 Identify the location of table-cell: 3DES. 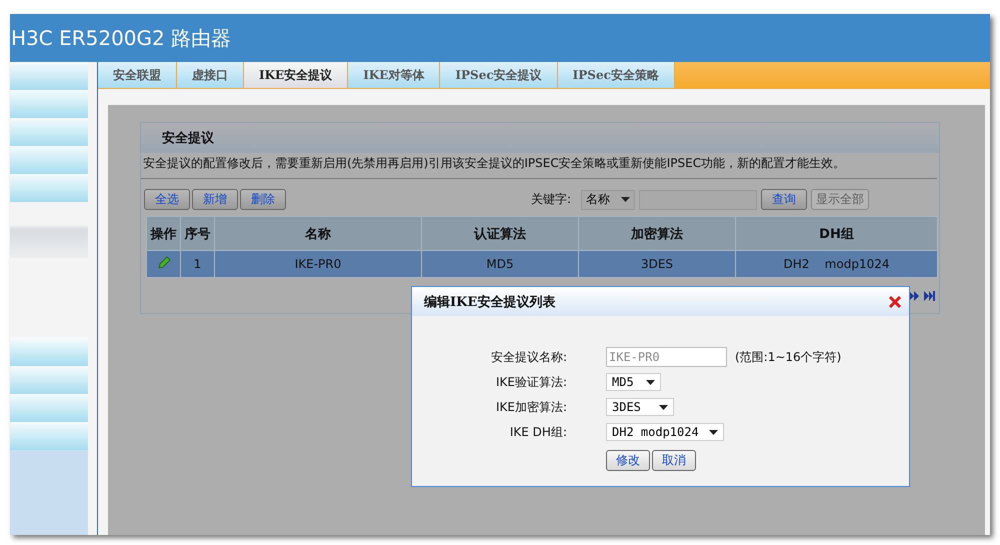
(657, 264).